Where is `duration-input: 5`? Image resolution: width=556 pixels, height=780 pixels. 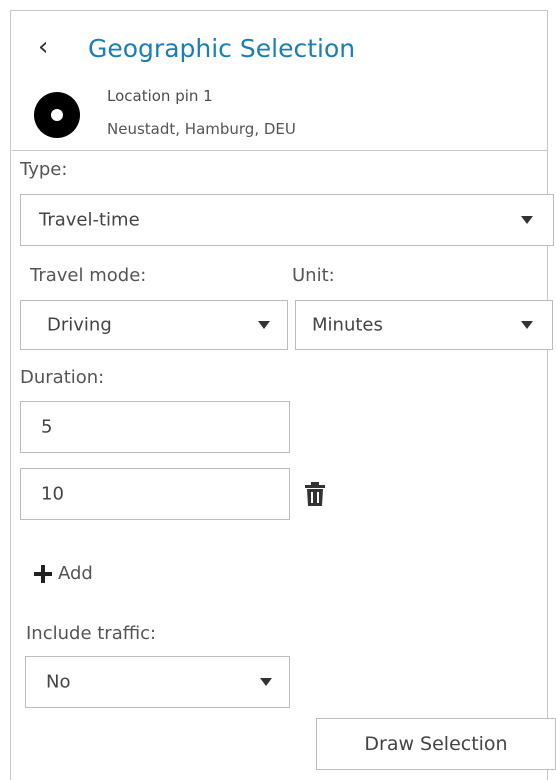
duration-input: 5 is located at coordinates (155, 427).